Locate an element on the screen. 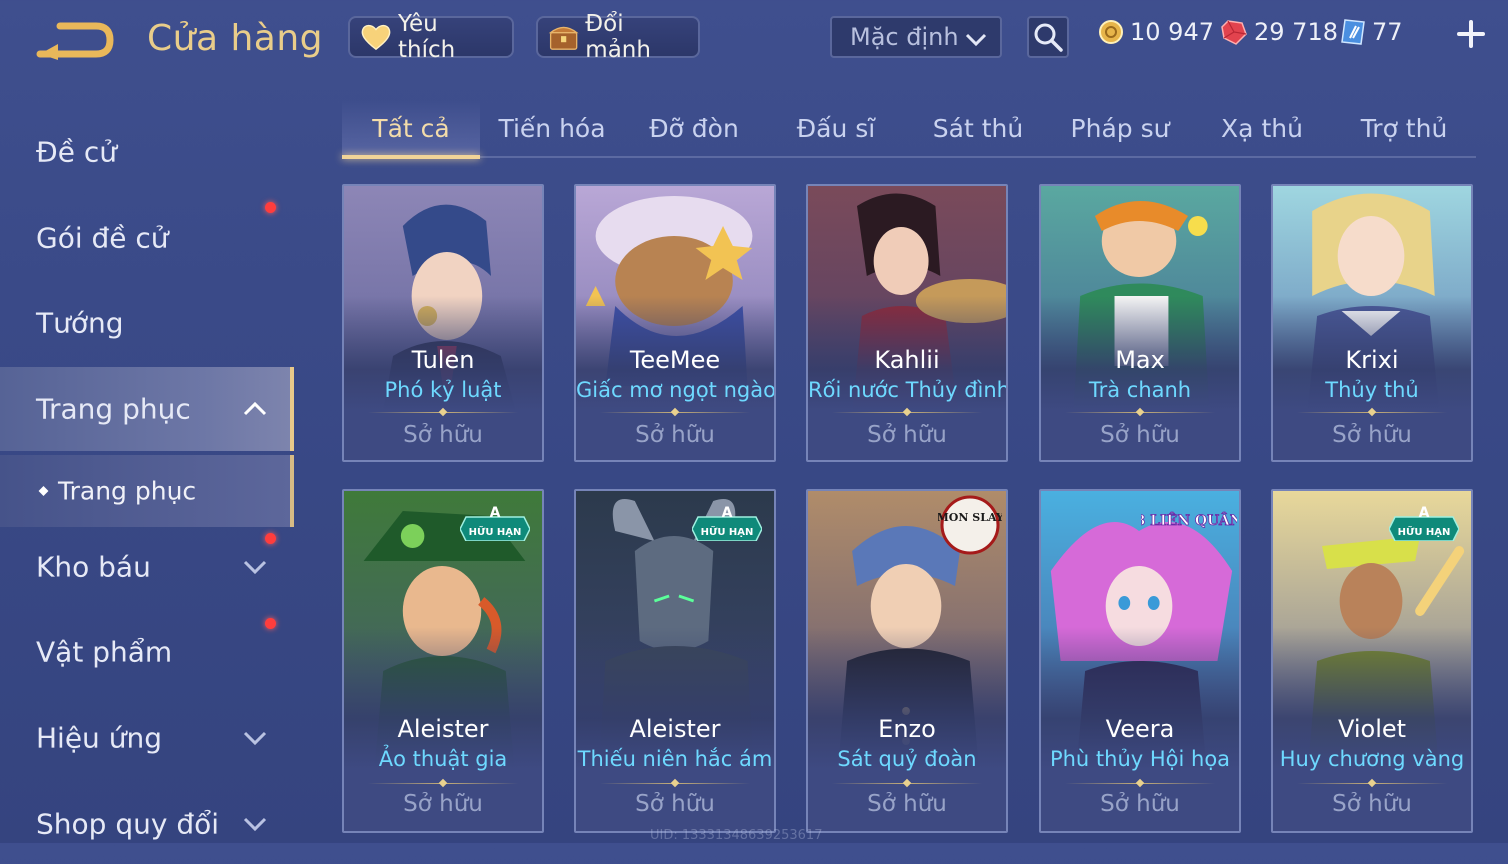  chevron-up-icon is located at coordinates (255, 408).